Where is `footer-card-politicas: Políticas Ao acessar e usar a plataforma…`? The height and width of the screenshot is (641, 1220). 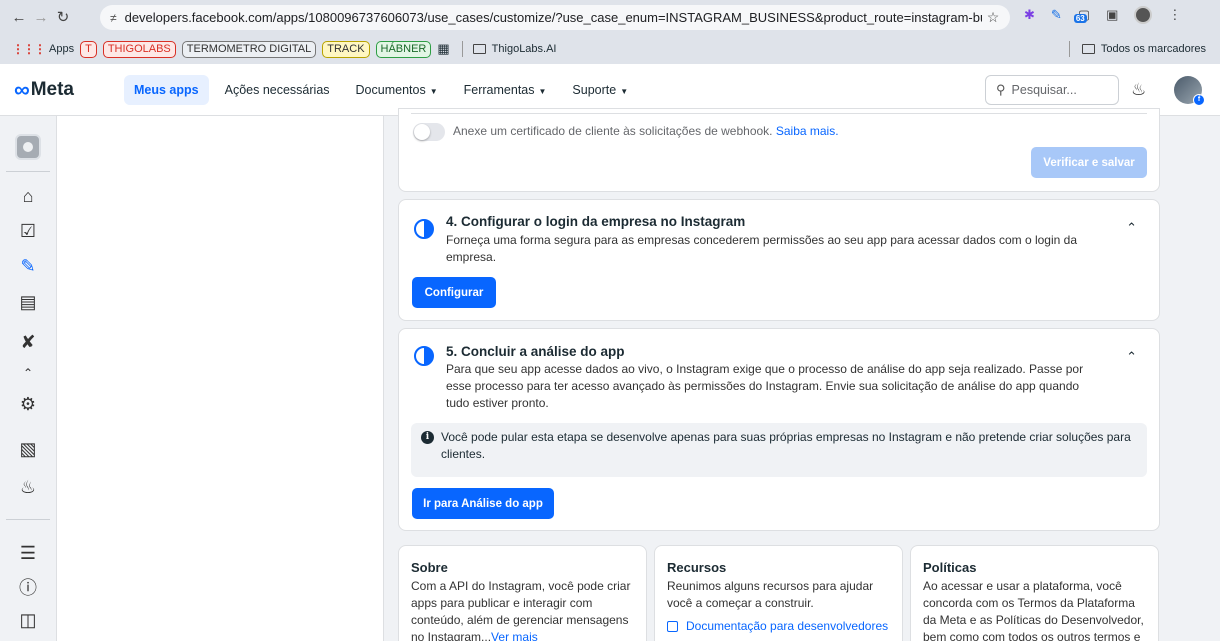
footer-card-politicas: Políticas Ao acessar e usar a plataforma… is located at coordinates (1034, 593).